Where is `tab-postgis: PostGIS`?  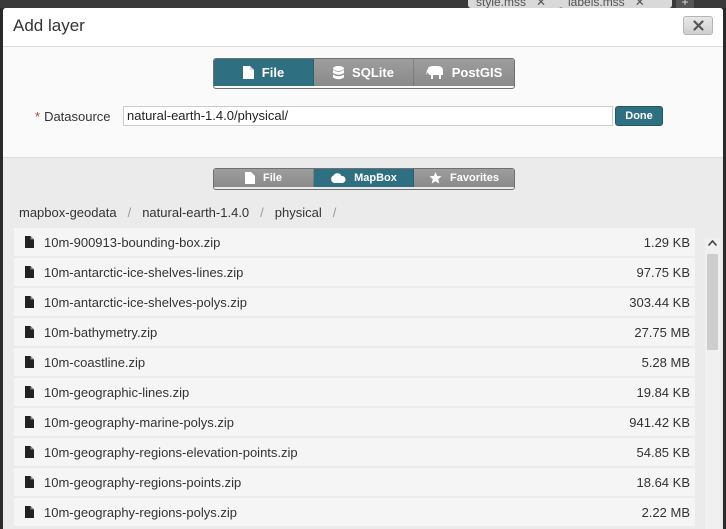 tab-postgis: PostGIS is located at coordinates (464, 72).